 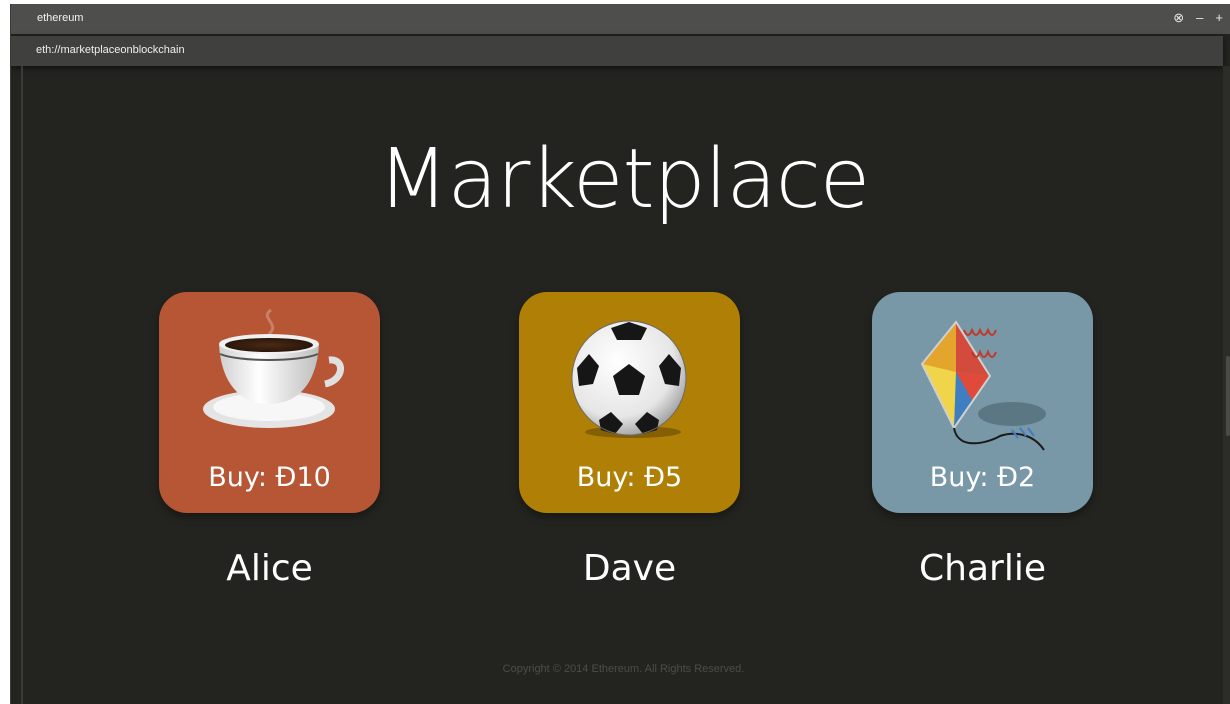 I want to click on window-controls: ⊗ – +, so click(x=1198, y=18).